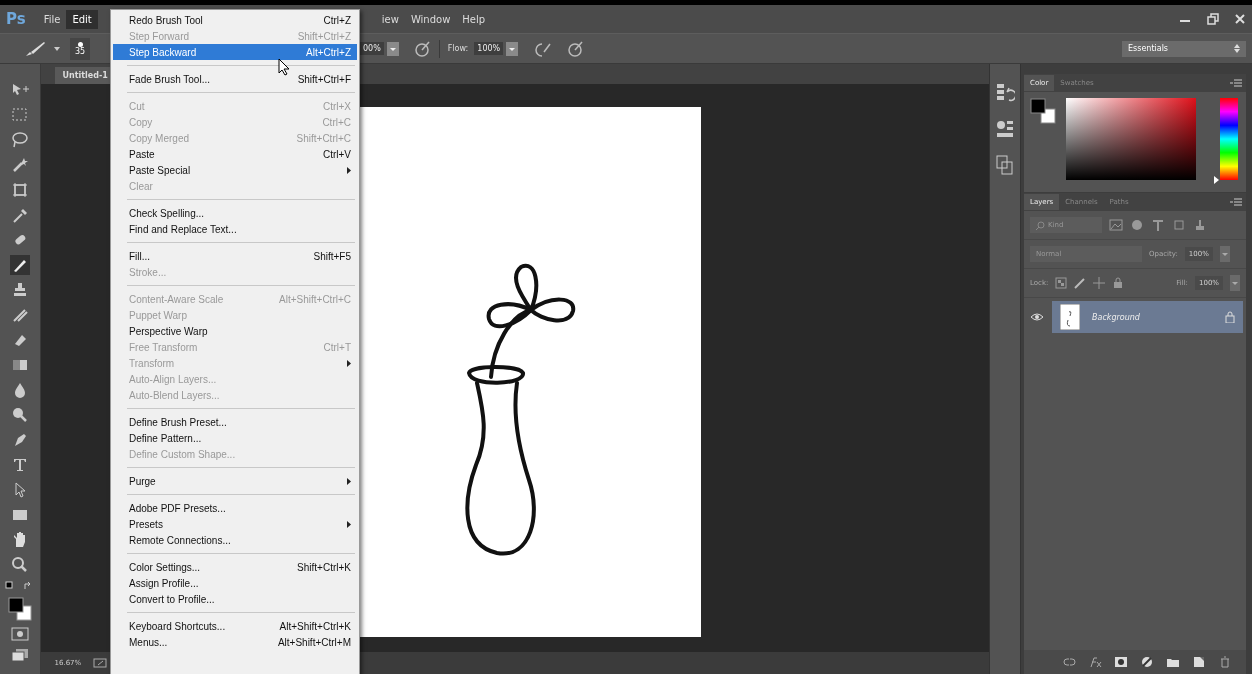 This screenshot has width=1252, height=674. I want to click on close-icon, so click(1240, 19).